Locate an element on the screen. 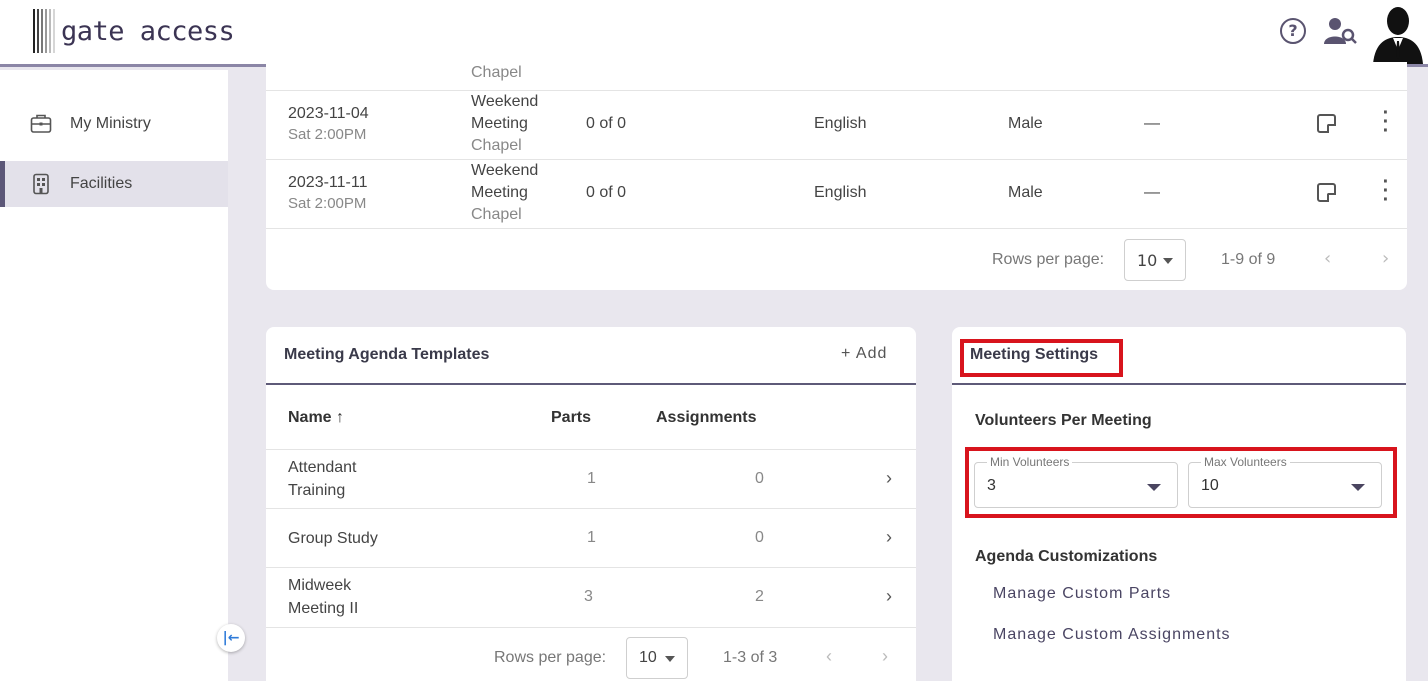  template-name: Group Study is located at coordinates (333, 538).